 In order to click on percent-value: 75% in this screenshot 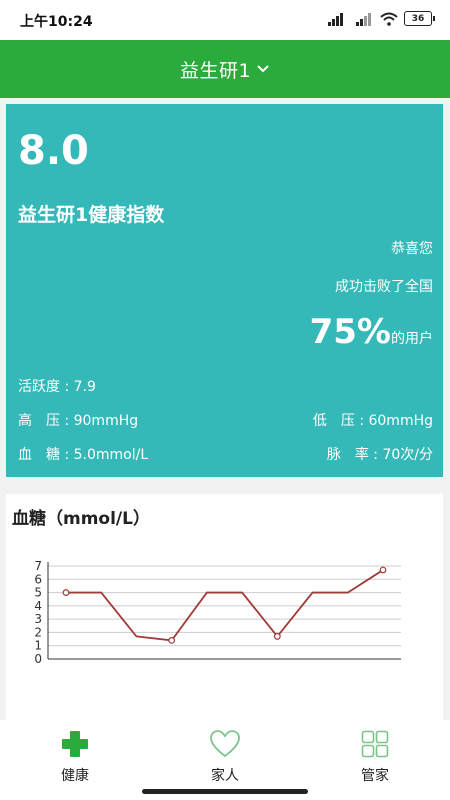, I will do `click(350, 332)`.